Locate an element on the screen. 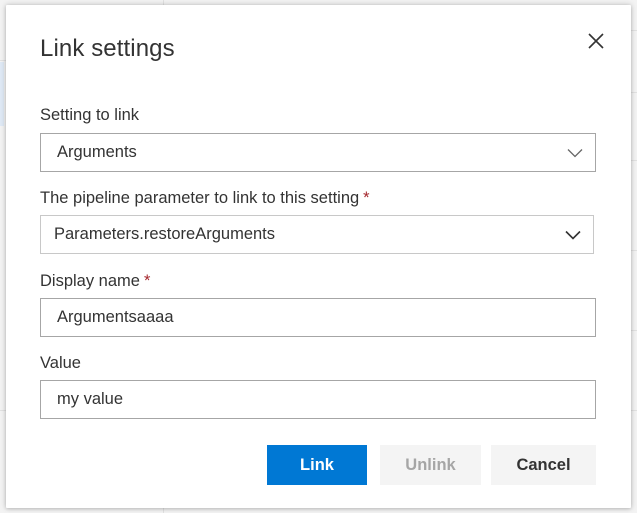 The image size is (637, 513). background-selected-row is located at coordinates (2, 94).